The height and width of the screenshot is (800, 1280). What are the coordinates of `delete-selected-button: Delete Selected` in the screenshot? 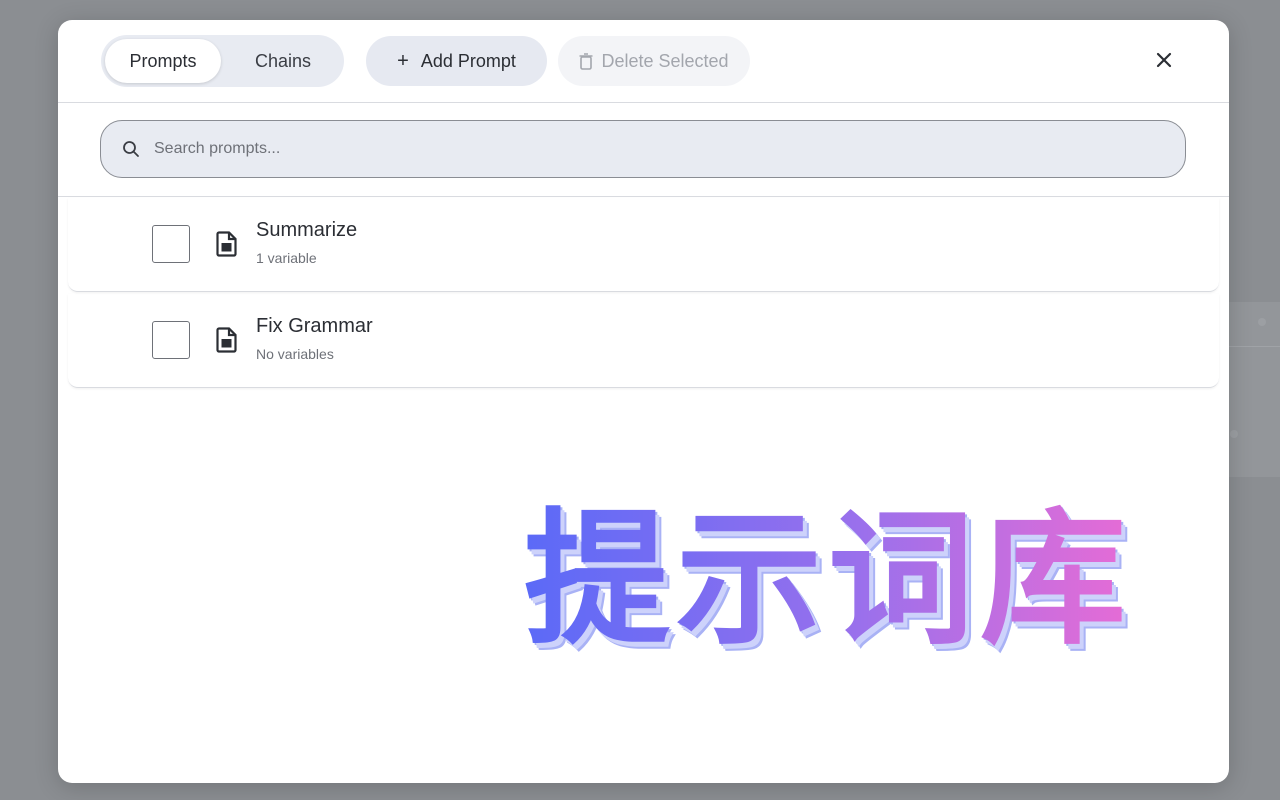 It's located at (654, 61).